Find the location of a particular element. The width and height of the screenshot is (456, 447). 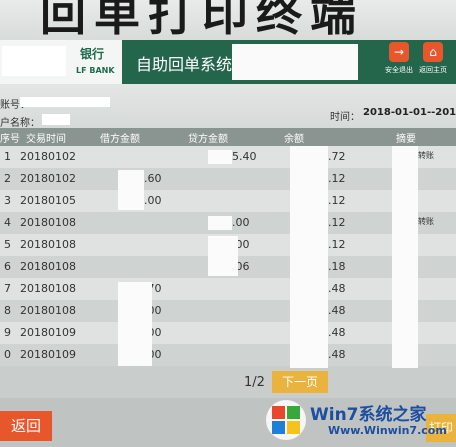

redacted-memo is located at coordinates (405, 257).